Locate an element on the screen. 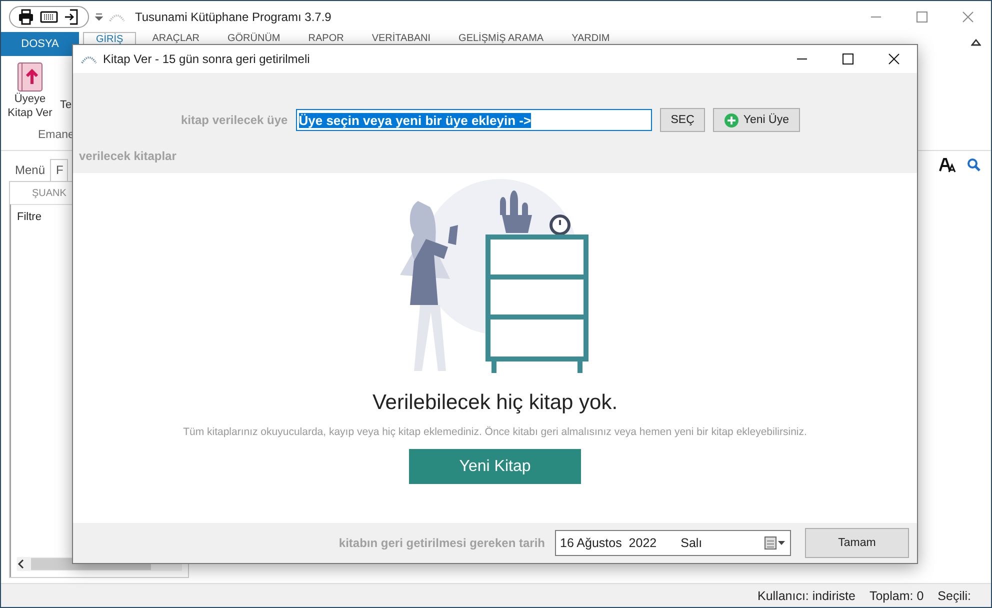 The width and height of the screenshot is (992, 608). window-title: Tusunami Kütüphane Programı 3.7.9 is located at coordinates (233, 17).